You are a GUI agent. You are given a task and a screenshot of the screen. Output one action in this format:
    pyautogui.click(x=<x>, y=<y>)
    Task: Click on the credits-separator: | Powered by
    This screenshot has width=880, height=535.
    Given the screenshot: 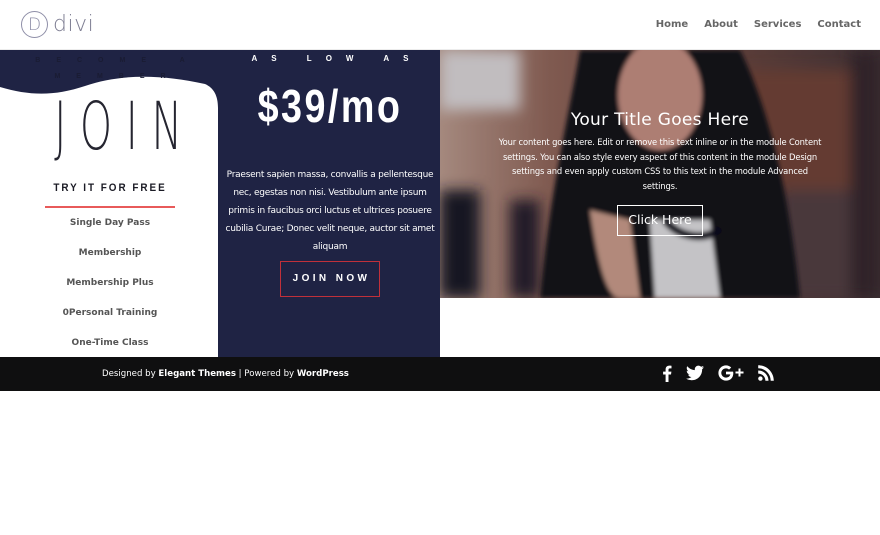 What is the action you would take?
    pyautogui.click(x=266, y=374)
    